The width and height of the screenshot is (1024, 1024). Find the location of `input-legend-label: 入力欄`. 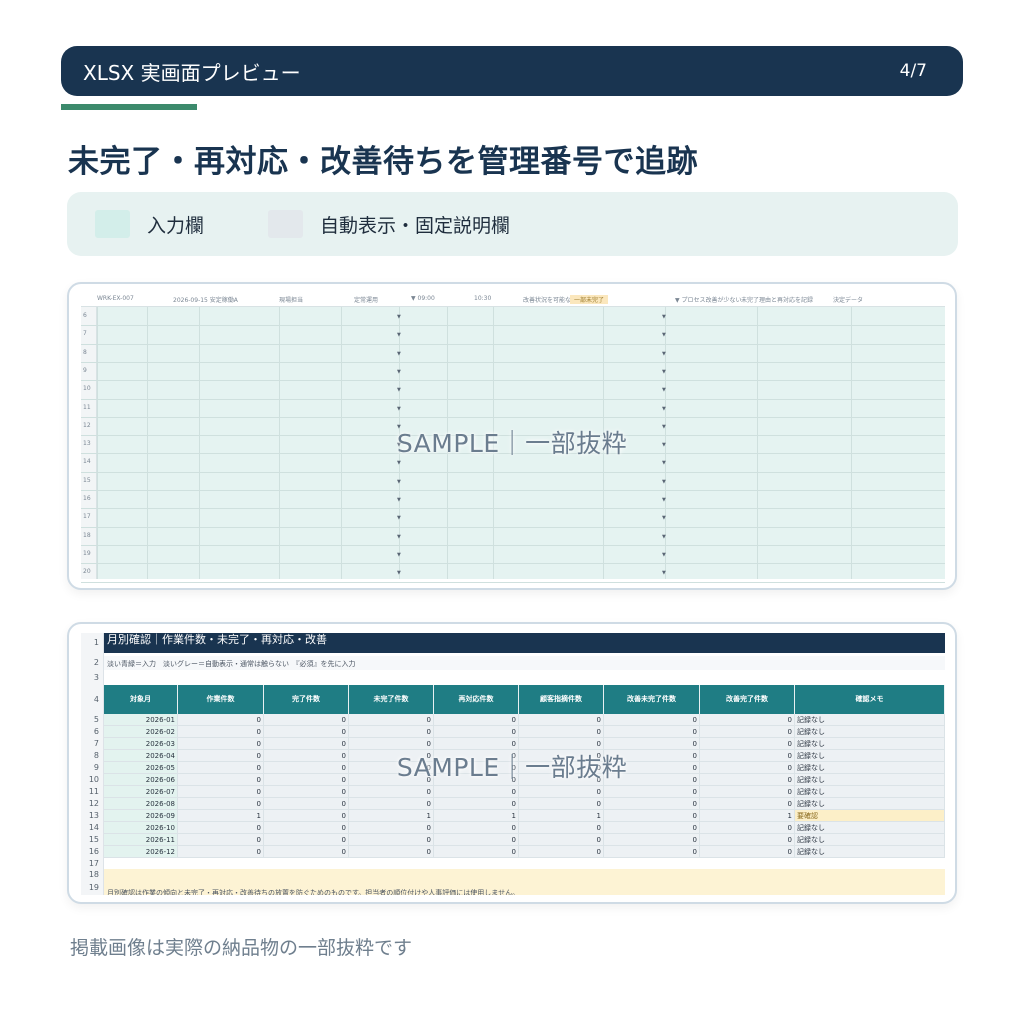

input-legend-label: 入力欄 is located at coordinates (176, 225).